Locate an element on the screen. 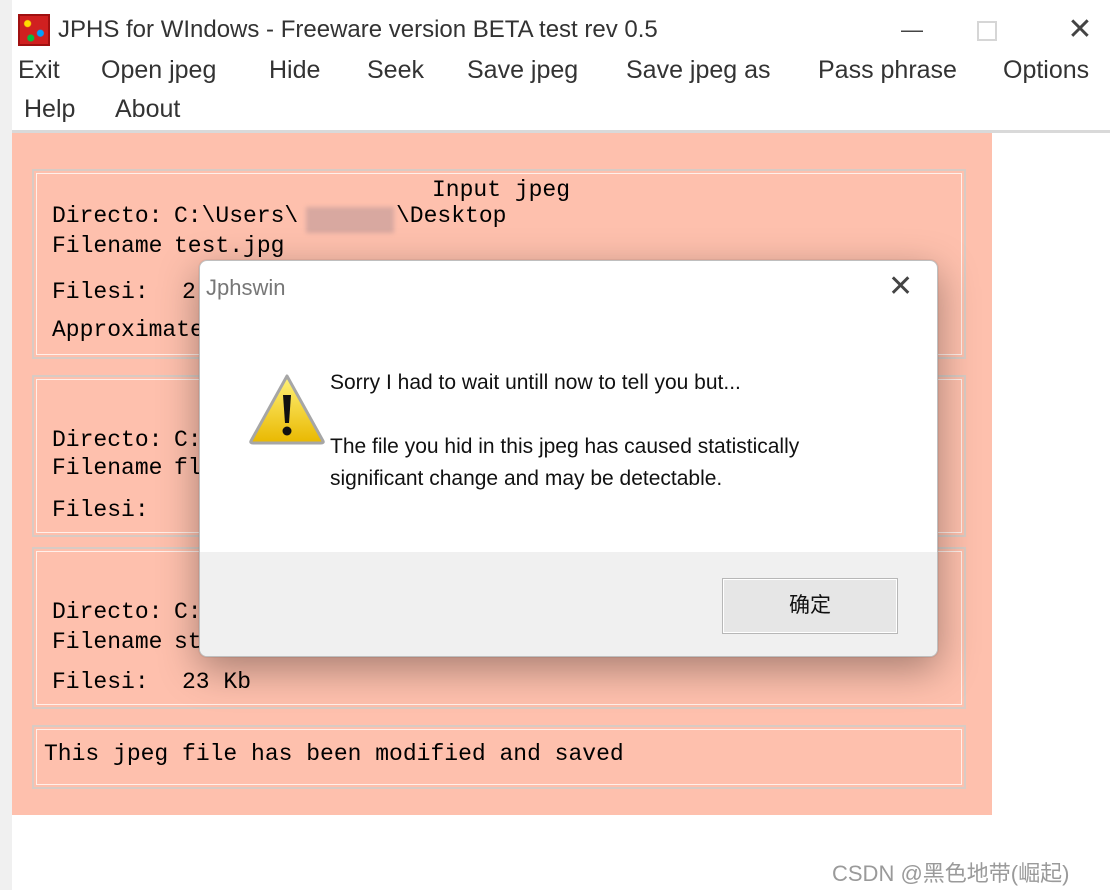  dialog-title: Jphswin is located at coordinates (246, 287).